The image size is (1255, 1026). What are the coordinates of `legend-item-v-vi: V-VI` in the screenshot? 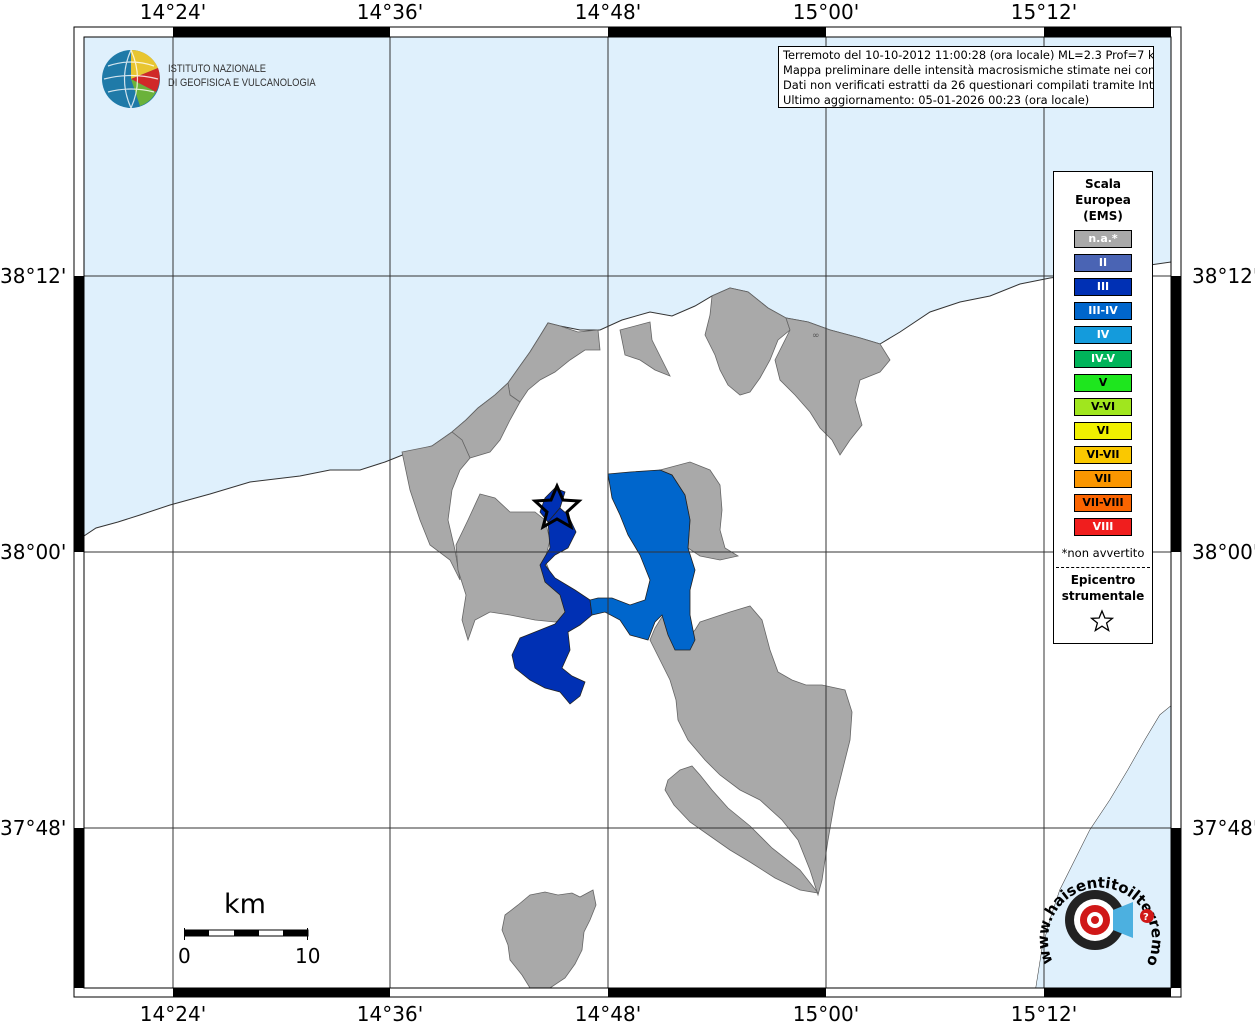 It's located at (1103, 407).